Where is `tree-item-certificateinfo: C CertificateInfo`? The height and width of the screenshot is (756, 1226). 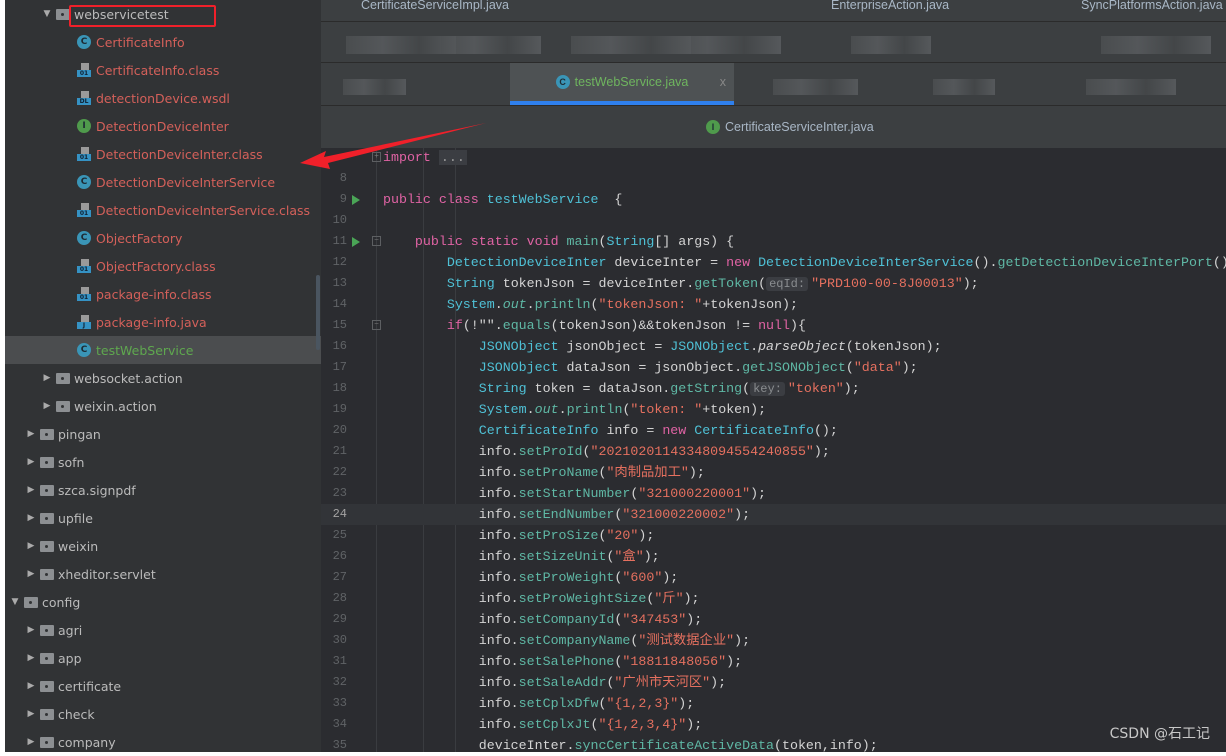 tree-item-certificateinfo: C CertificateInfo is located at coordinates (163, 42).